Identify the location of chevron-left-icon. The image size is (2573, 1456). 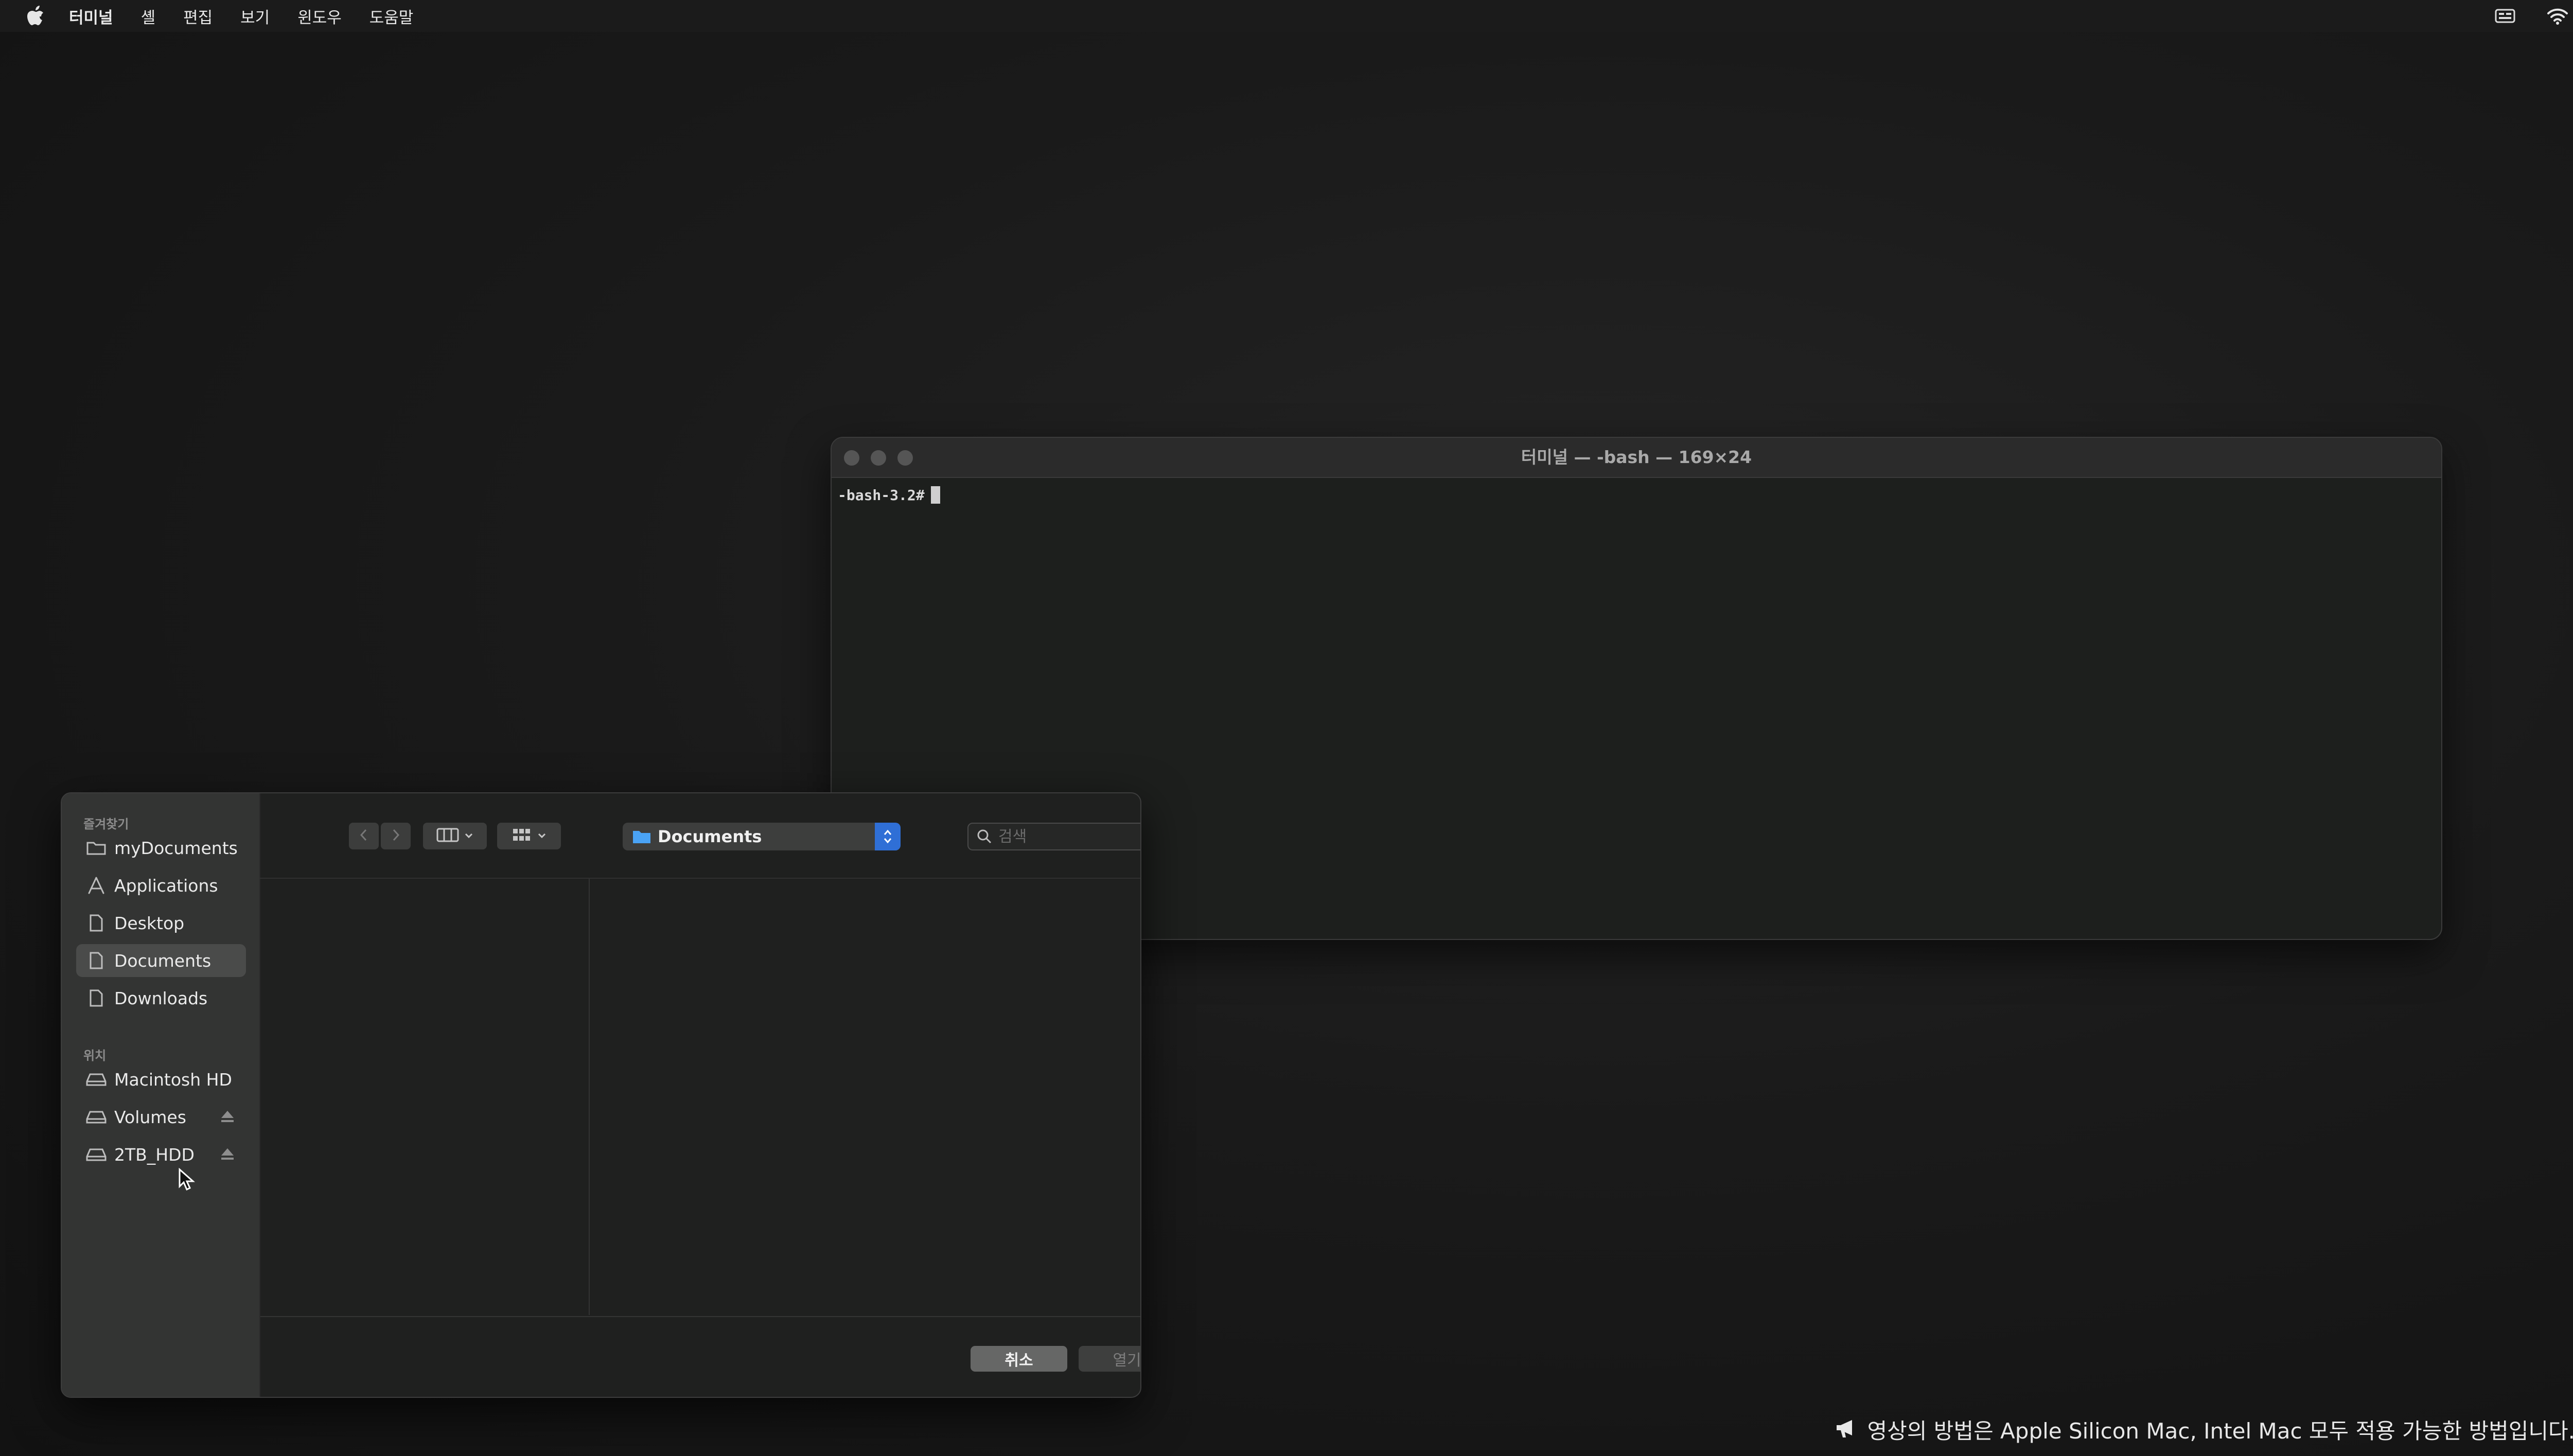
(364, 836).